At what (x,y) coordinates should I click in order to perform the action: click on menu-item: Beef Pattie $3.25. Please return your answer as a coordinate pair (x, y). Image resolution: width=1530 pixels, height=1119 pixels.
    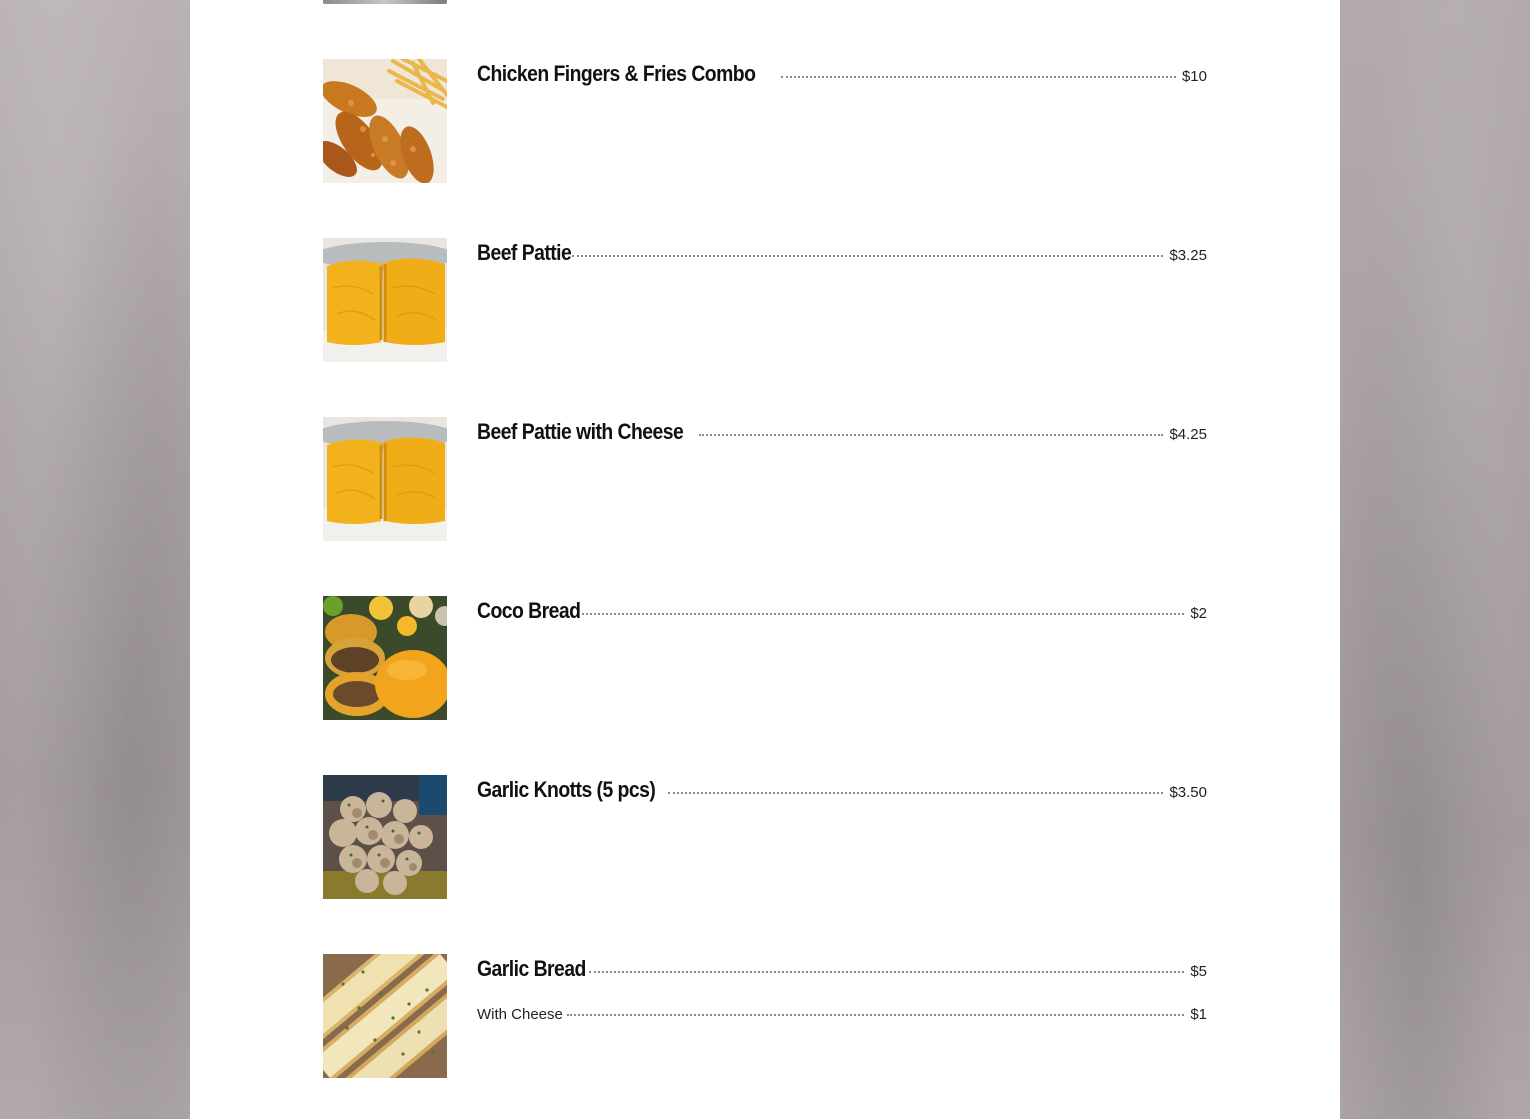
    Looking at the image, I should click on (765, 300).